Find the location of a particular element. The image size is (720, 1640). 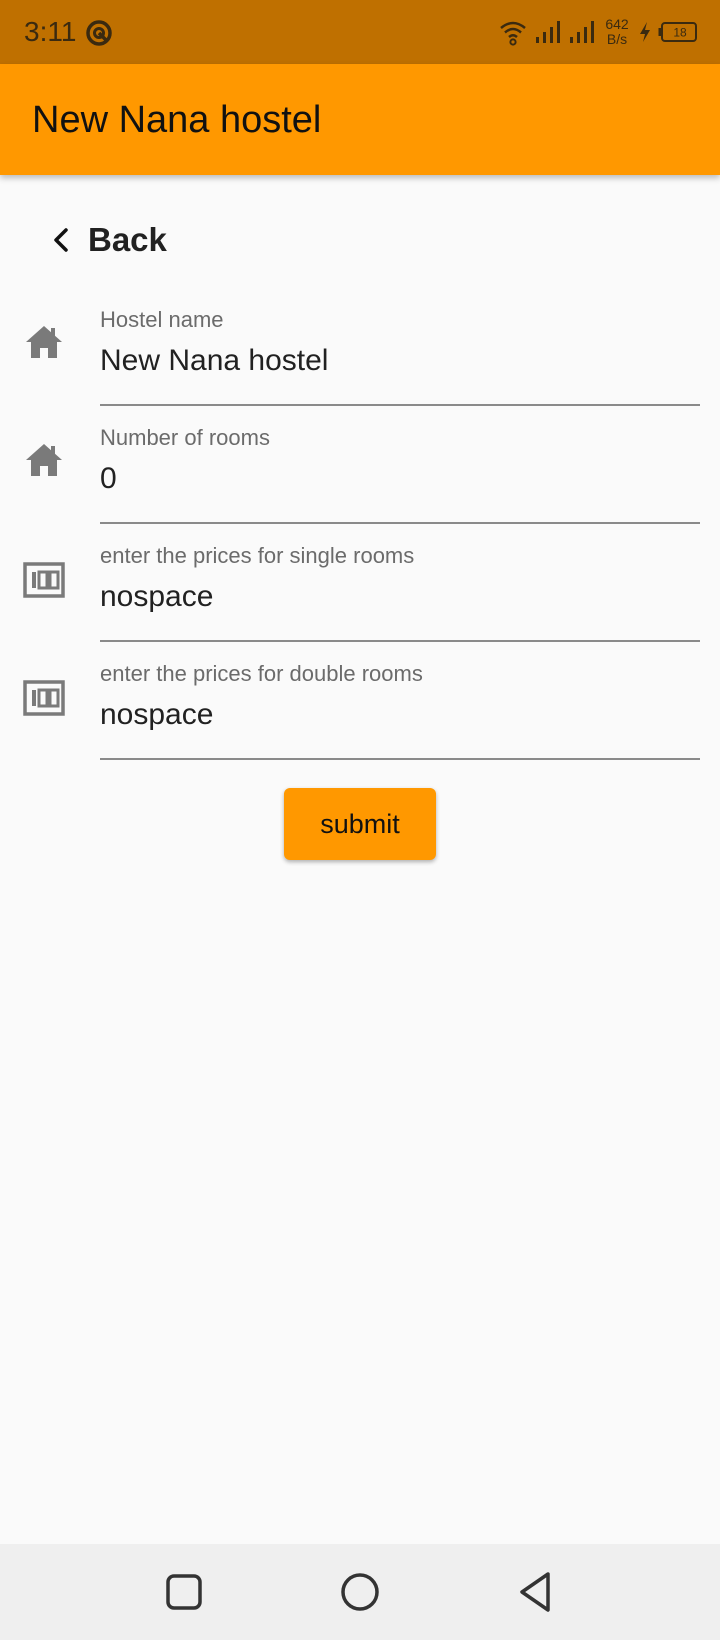

battery-level: 18 is located at coordinates (680, 33).